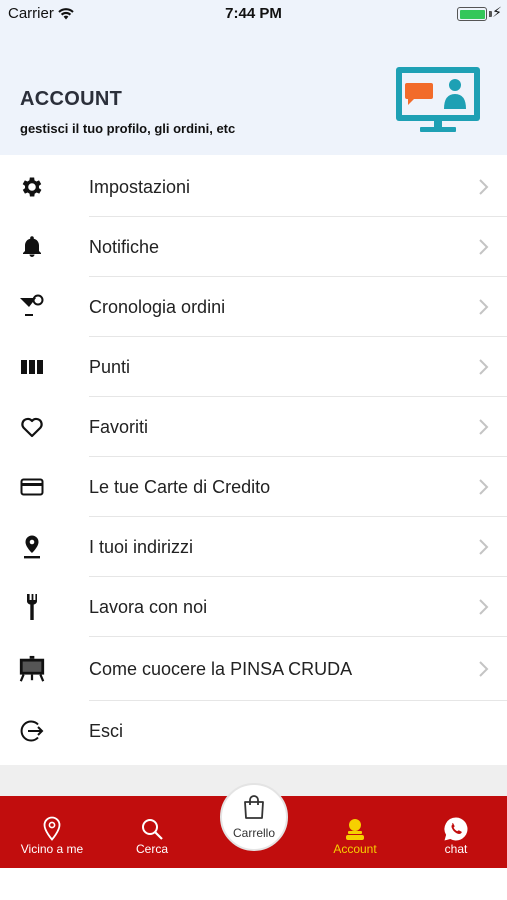 The height and width of the screenshot is (900, 507). I want to click on battery-icon, so click(472, 14).